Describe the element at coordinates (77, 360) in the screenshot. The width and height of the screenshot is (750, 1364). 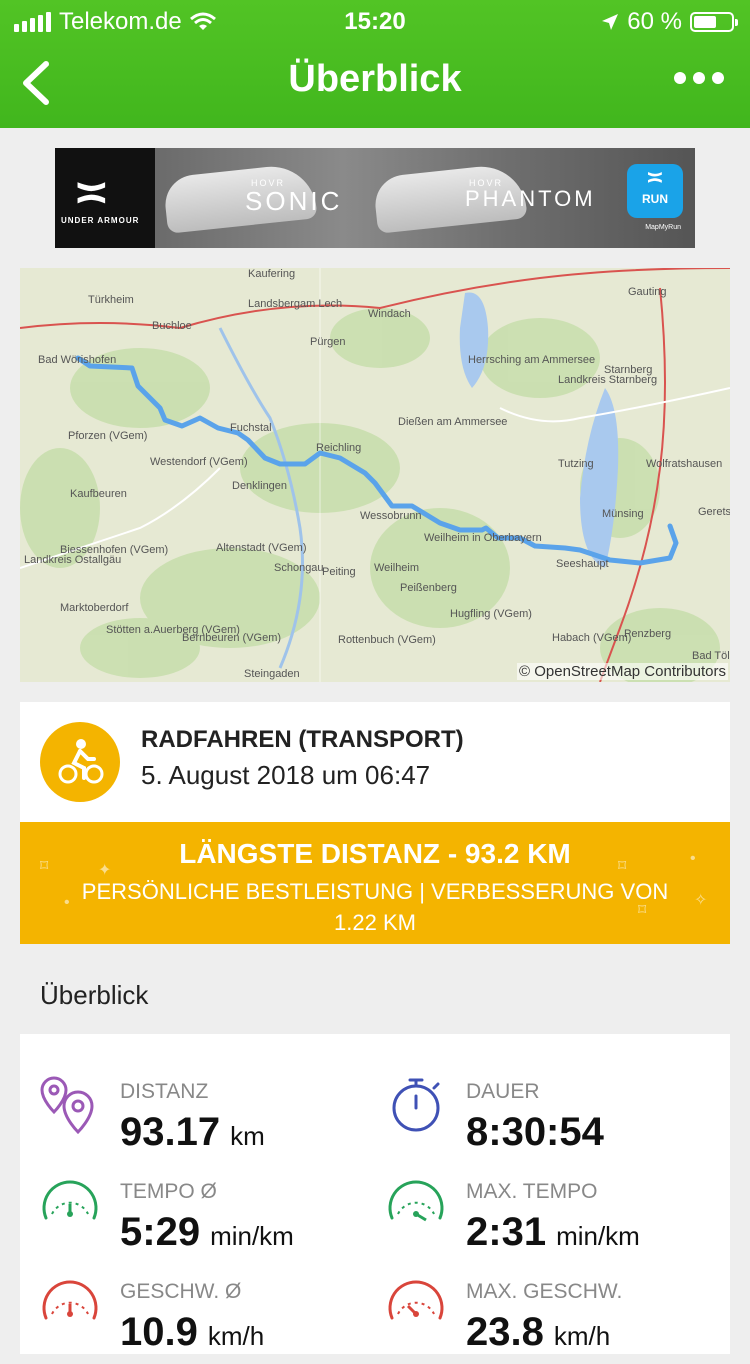
I see `map-place-label: Bad Wörishofen` at that location.